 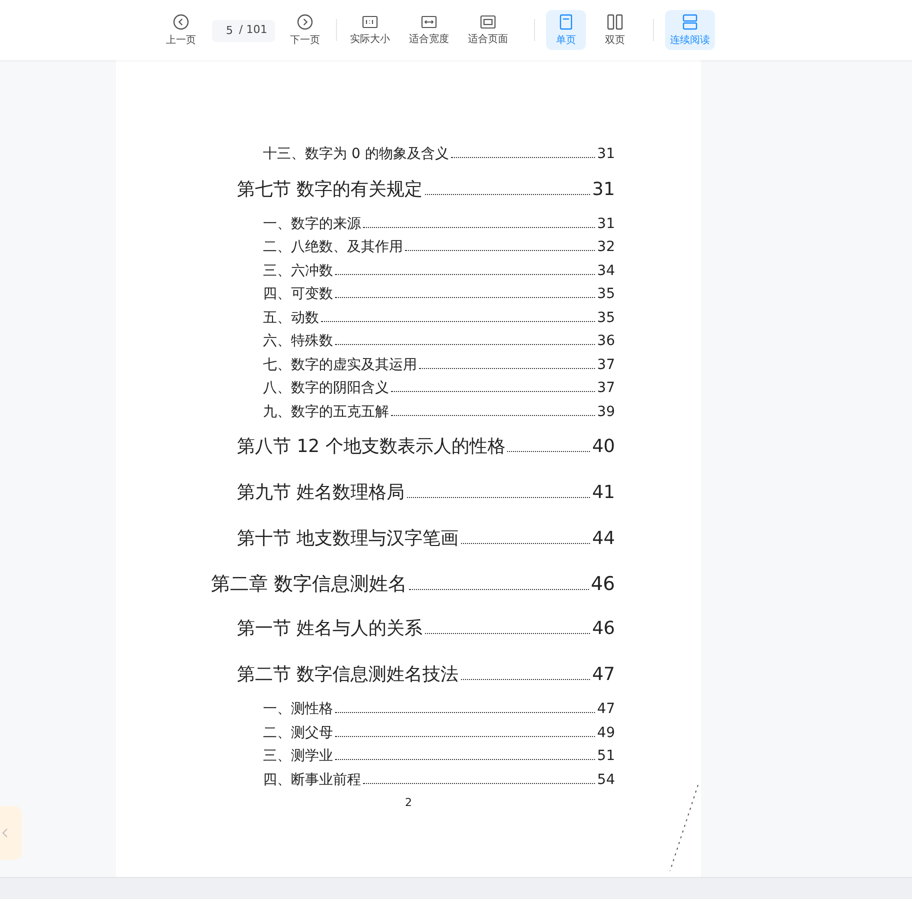 I want to click on chevron-left-icon, so click(x=5, y=833).